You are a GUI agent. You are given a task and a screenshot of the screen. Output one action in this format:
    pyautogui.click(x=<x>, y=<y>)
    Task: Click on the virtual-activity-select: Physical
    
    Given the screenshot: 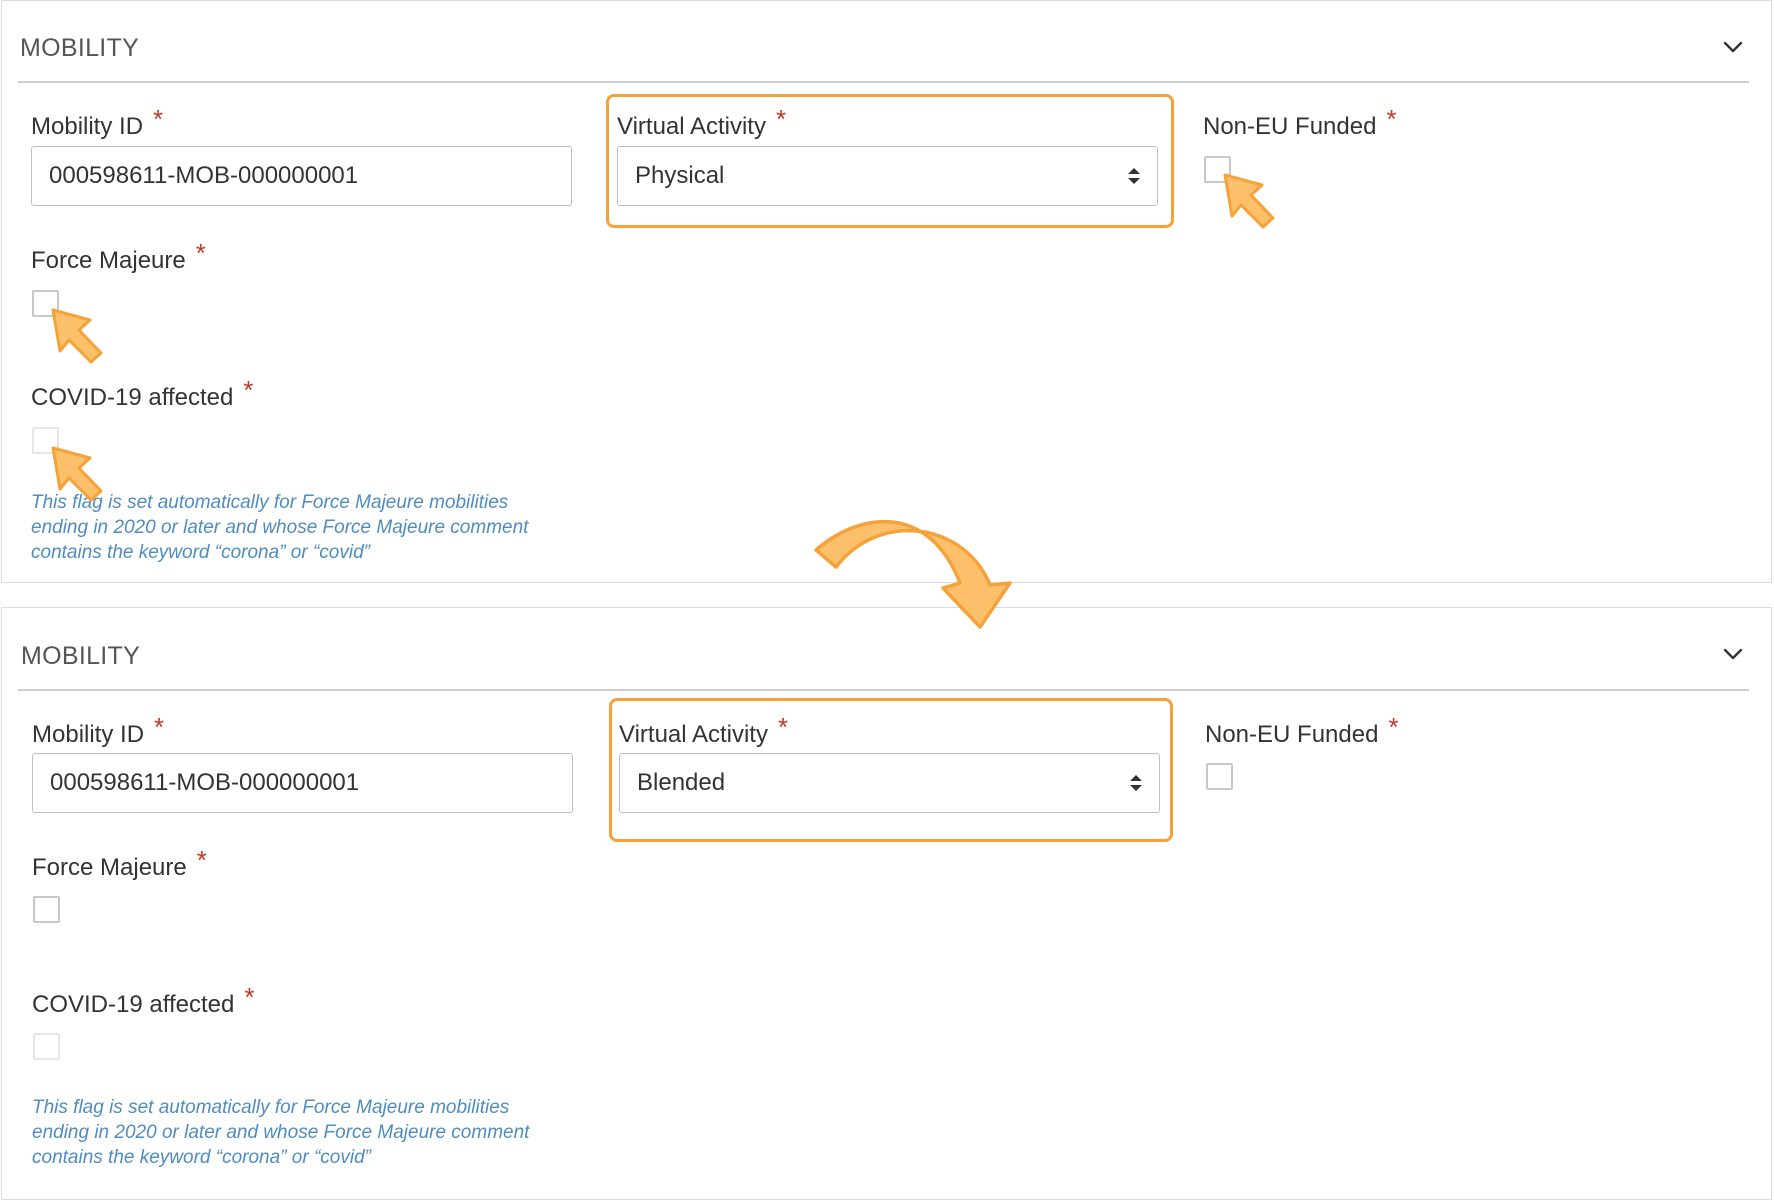 What is the action you would take?
    pyautogui.click(x=887, y=176)
    